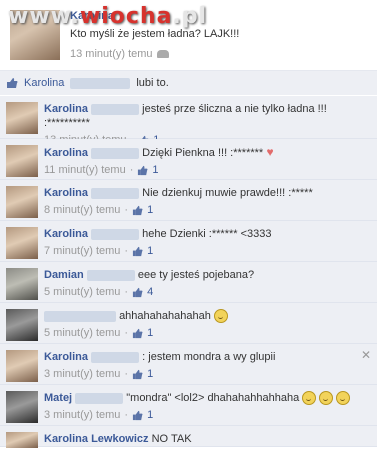 This screenshot has width=377, height=451. Describe the element at coordinates (268, 152) in the screenshot. I see `heart-icon: ♥` at that location.